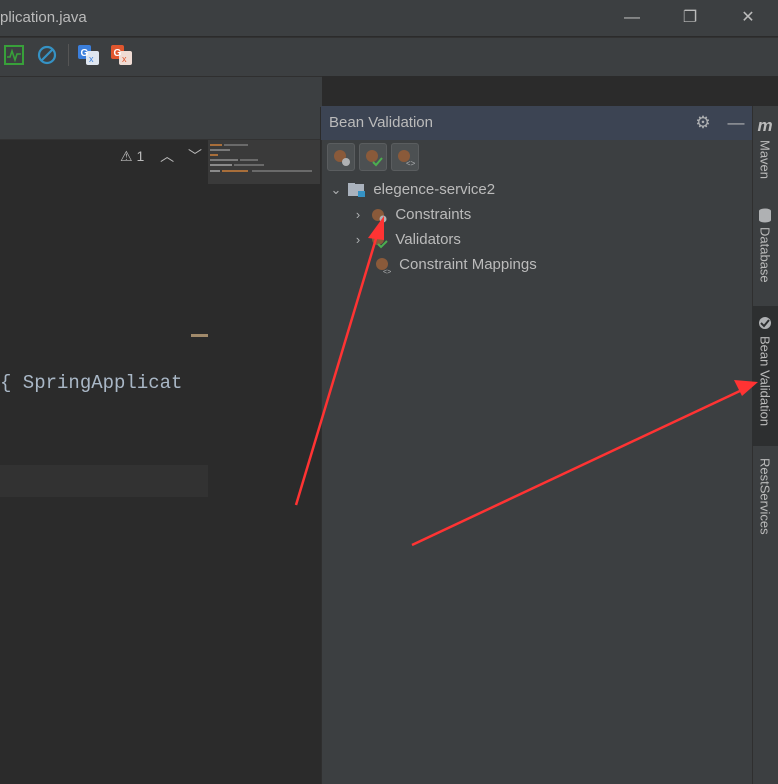 Image resolution: width=778 pixels, height=784 pixels. Describe the element at coordinates (389, 18) in the screenshot. I see `title-bar` at that location.